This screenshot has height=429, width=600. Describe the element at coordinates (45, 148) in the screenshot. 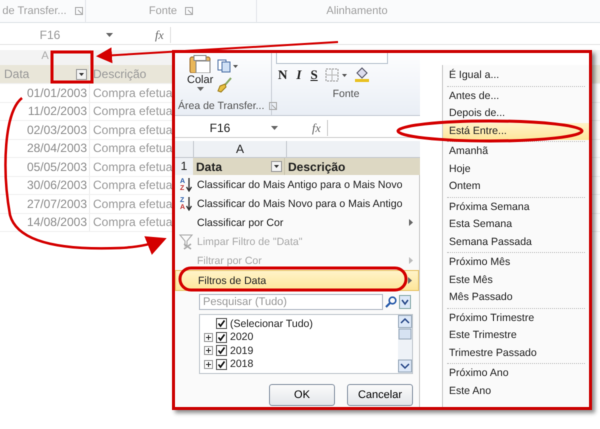

I see `table-cell: 28/04/2003` at that location.